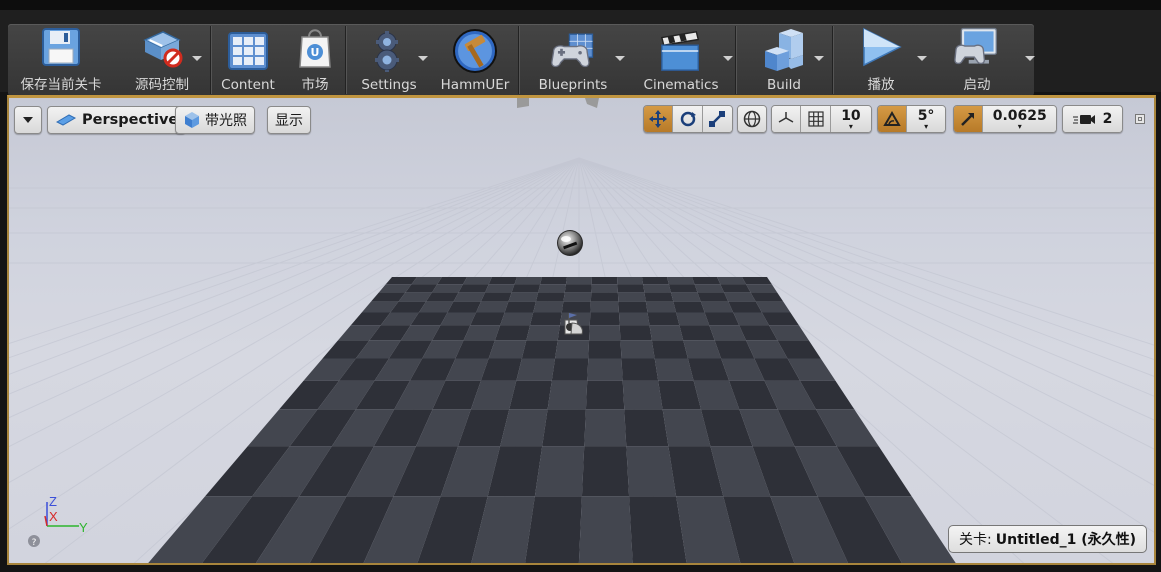 The height and width of the screenshot is (572, 1161). Describe the element at coordinates (226, 121) in the screenshot. I see `lighting-mode-label: 带光照` at that location.